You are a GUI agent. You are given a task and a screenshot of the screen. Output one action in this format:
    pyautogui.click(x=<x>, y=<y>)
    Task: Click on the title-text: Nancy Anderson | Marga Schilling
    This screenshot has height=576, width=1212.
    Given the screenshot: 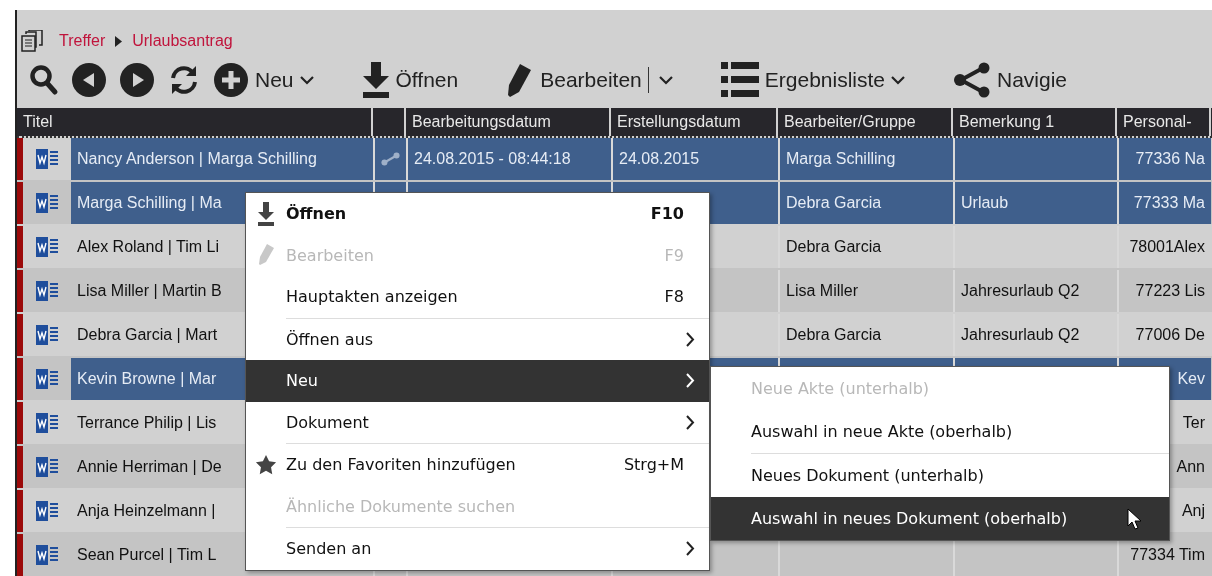 What is the action you would take?
    pyautogui.click(x=197, y=159)
    